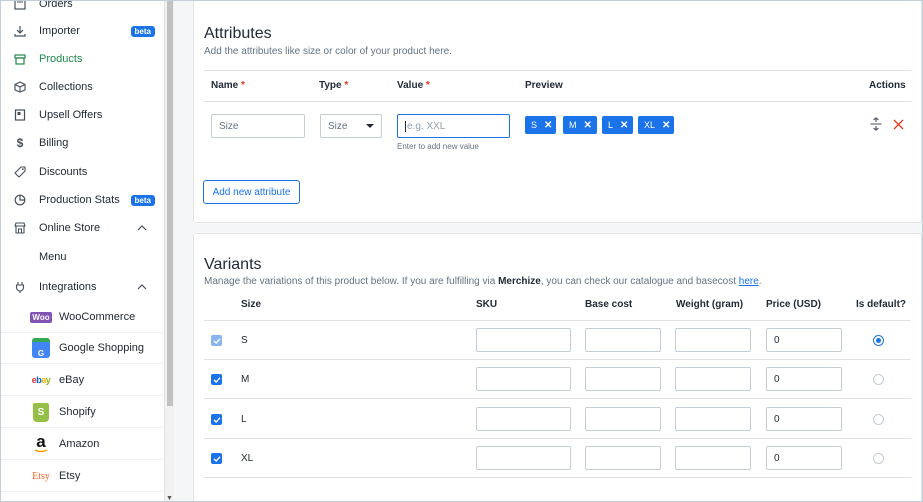  I want to click on sidebar-scrollbar: ▼, so click(169, 251).